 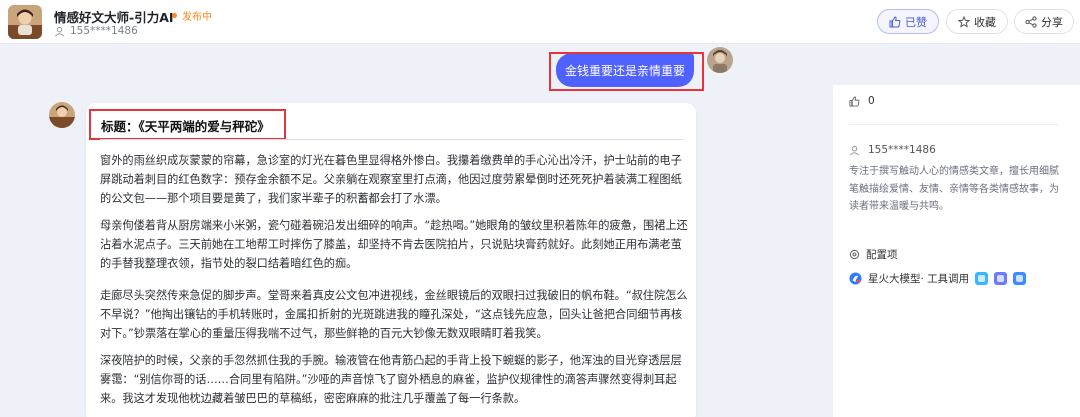 What do you see at coordinates (954, 124) in the screenshot?
I see `panel-divider` at bounding box center [954, 124].